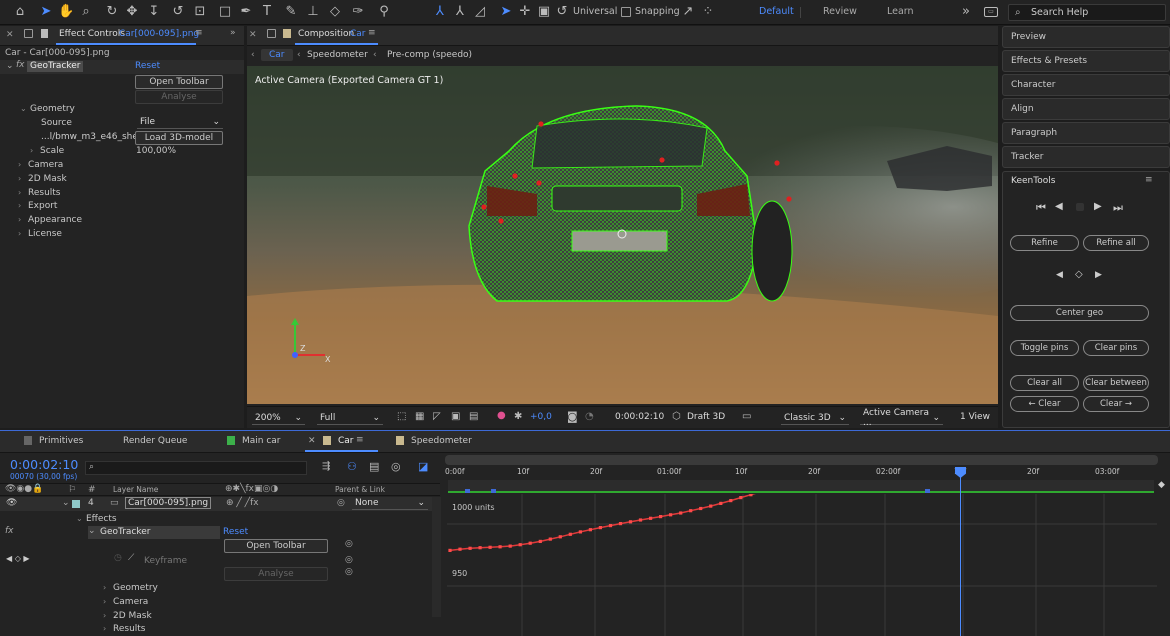 The image size is (1170, 636). I want to click on clear-all-button: Clear all, so click(1044, 383).